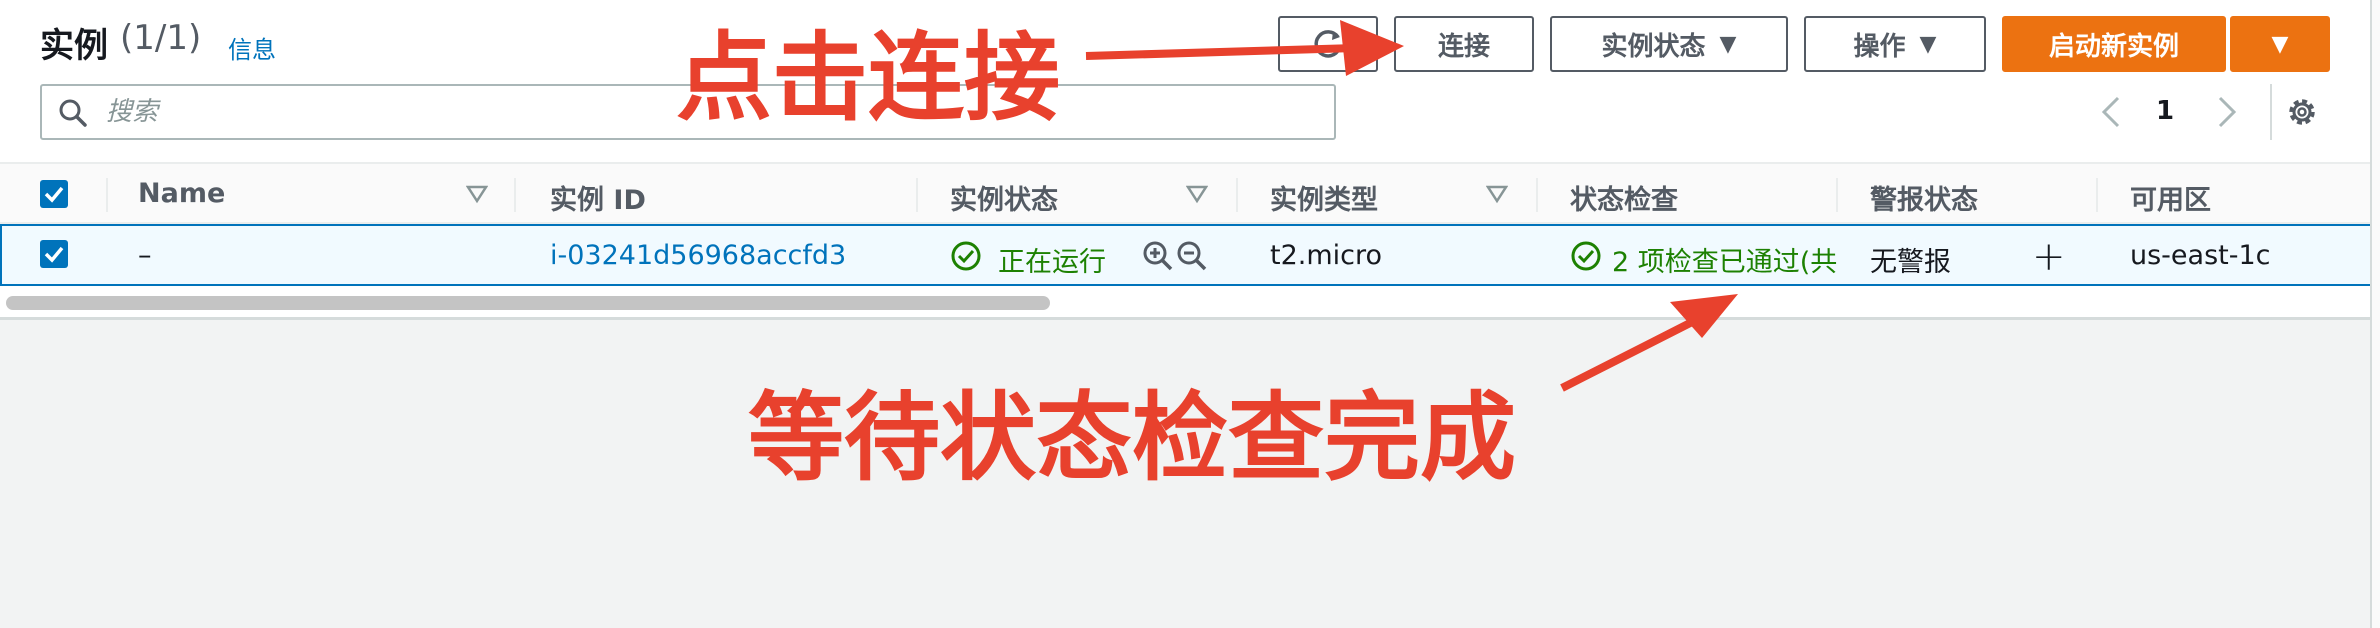  I want to click on connect-button-label: 连接, so click(1463, 46).